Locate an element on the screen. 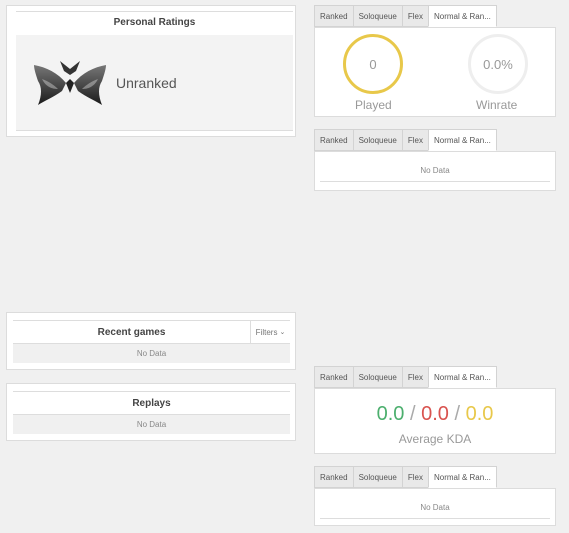 This screenshot has height=533, width=569. replays-panel: Replays No Data is located at coordinates (151, 412).